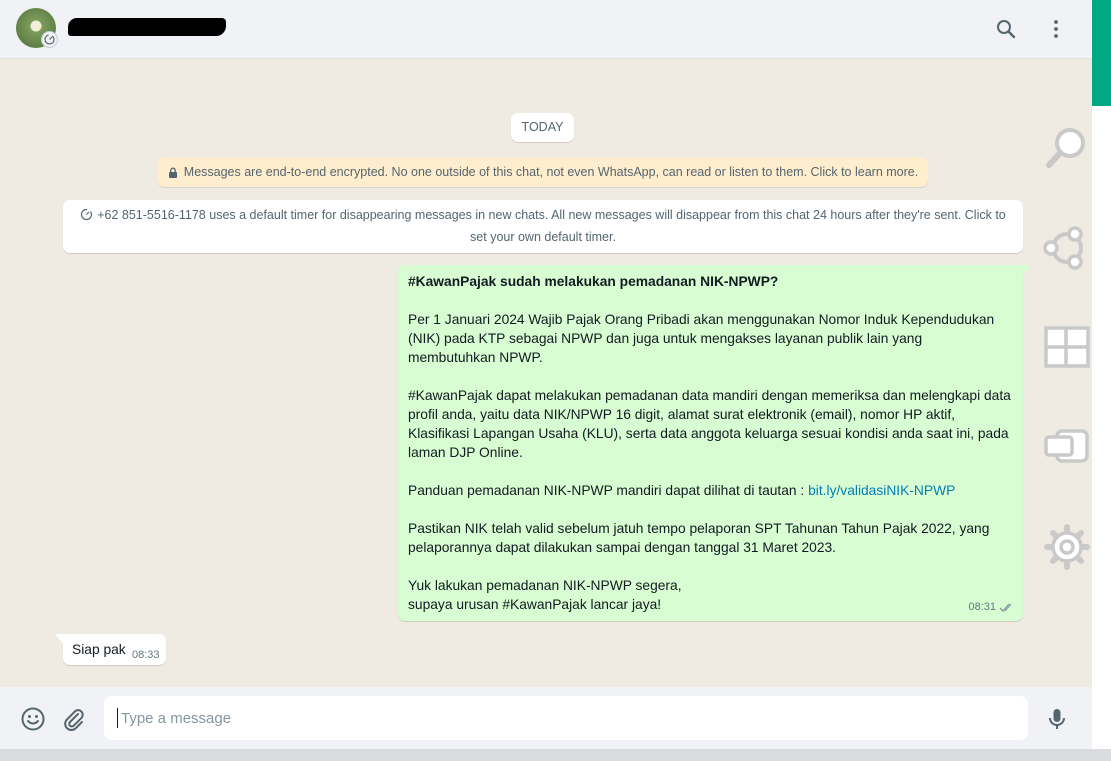 The image size is (1111, 761). I want to click on double-check-icon, so click(1005, 607).